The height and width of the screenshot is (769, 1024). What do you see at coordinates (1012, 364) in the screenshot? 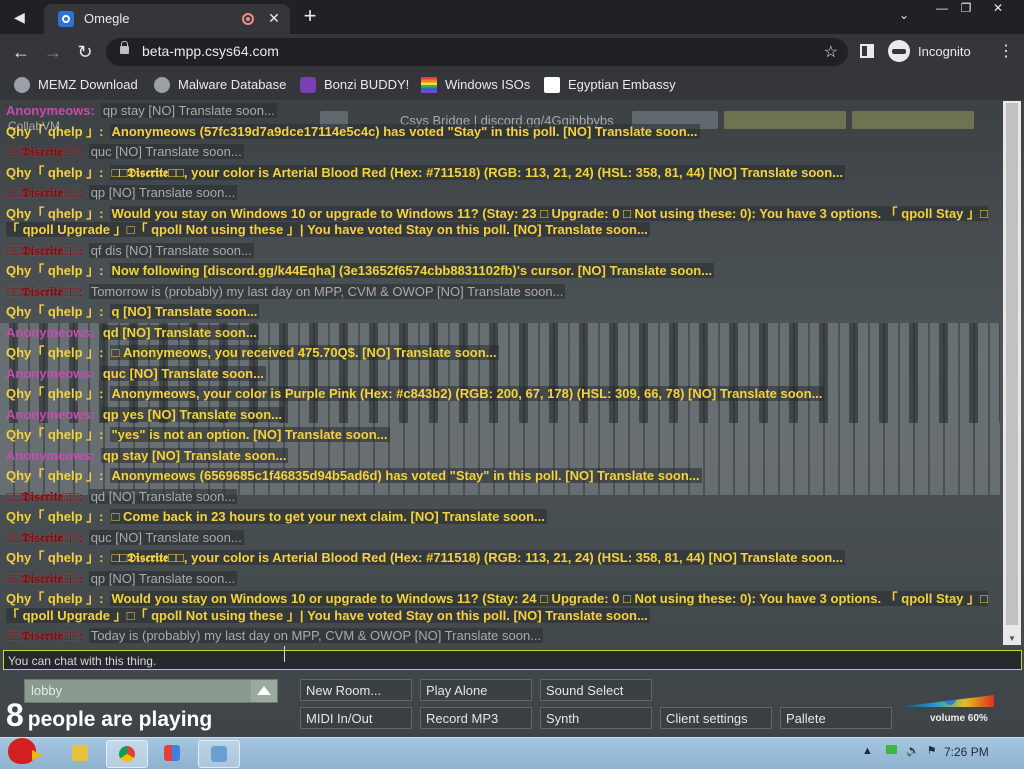
I see `scrollbar-thumb` at bounding box center [1012, 364].